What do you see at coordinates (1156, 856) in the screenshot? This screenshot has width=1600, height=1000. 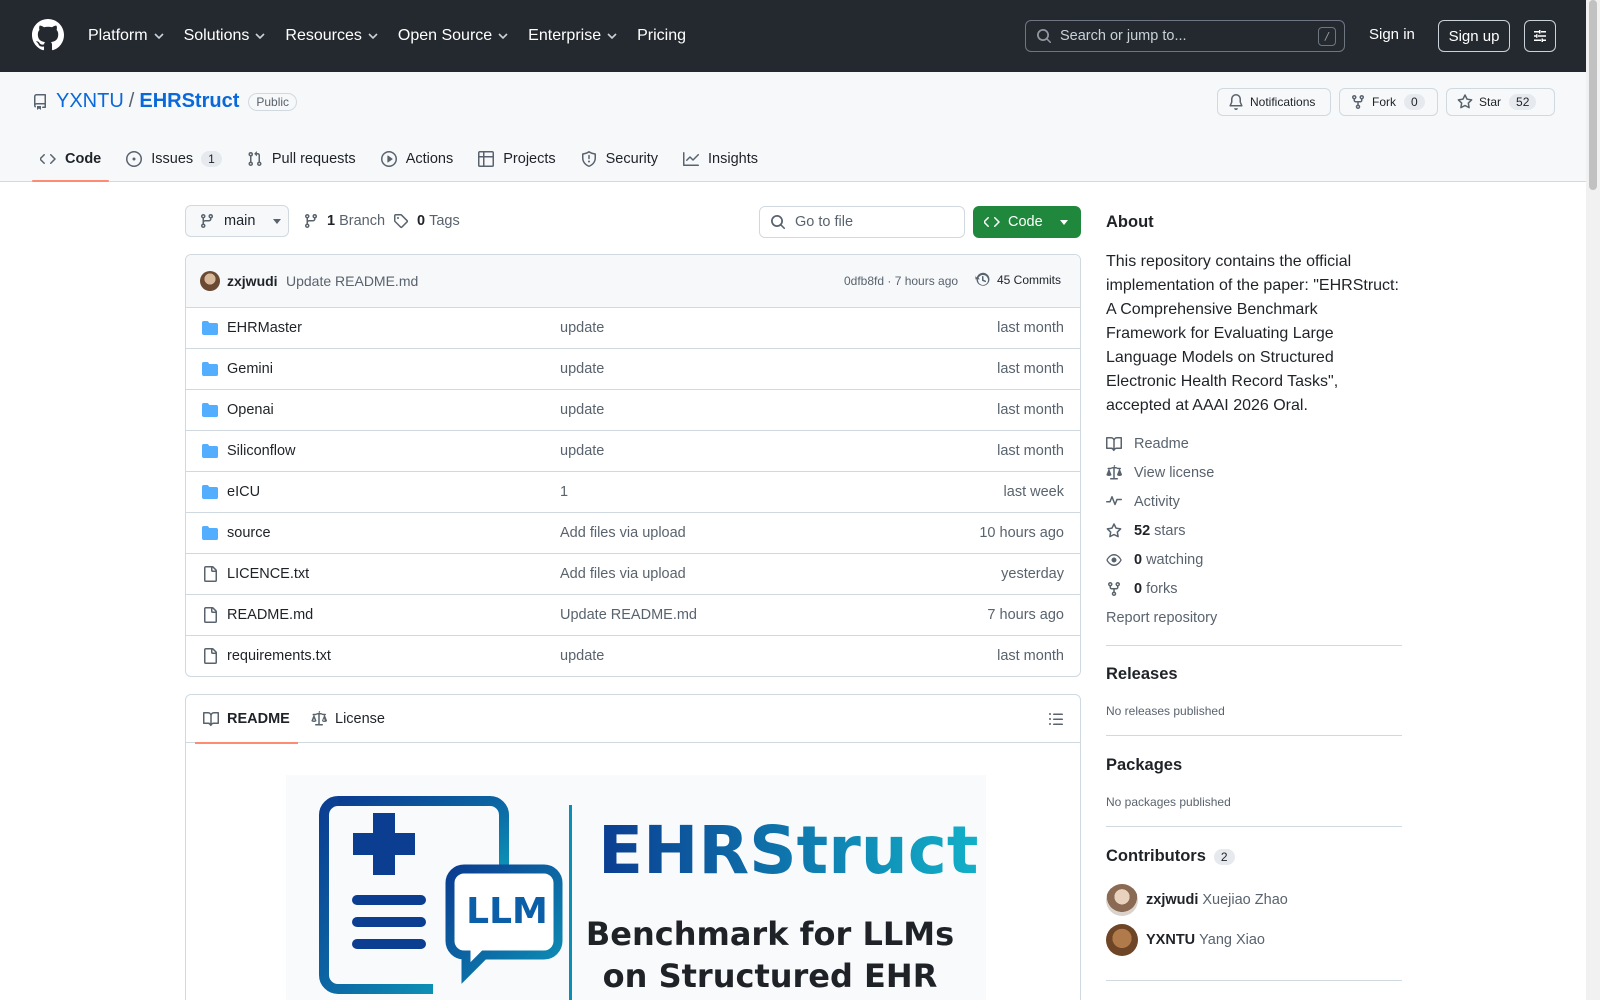 I see `contributors-heading: Contributors` at bounding box center [1156, 856].